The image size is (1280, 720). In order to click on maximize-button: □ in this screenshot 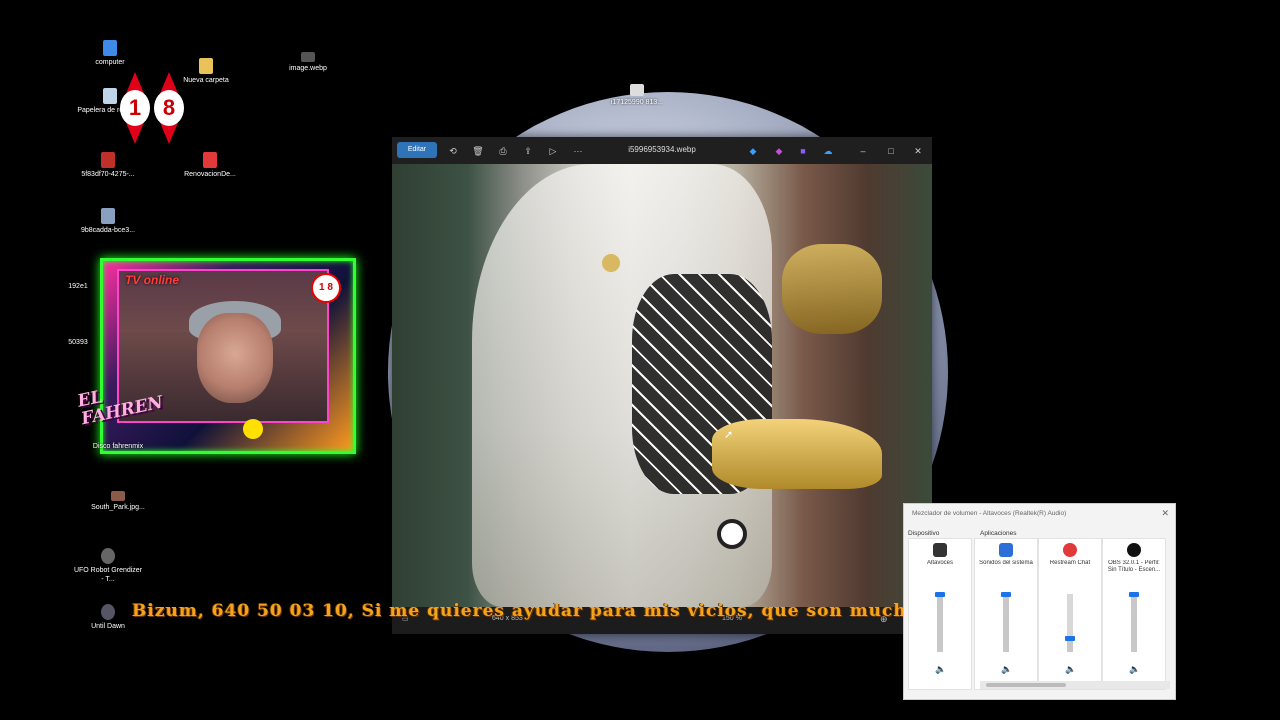, I will do `click(891, 151)`.